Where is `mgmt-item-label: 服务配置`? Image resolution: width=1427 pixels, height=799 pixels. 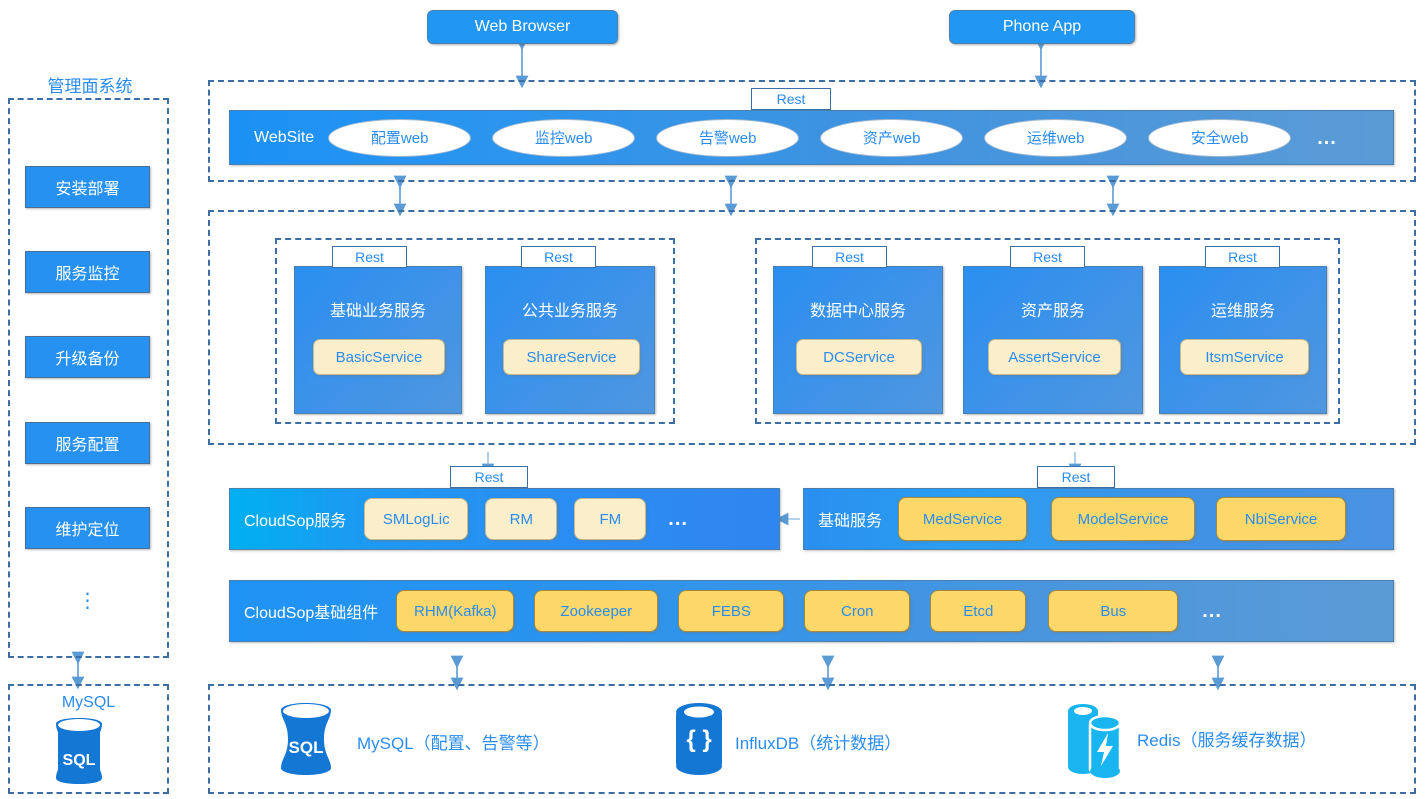 mgmt-item-label: 服务配置 is located at coordinates (87, 445).